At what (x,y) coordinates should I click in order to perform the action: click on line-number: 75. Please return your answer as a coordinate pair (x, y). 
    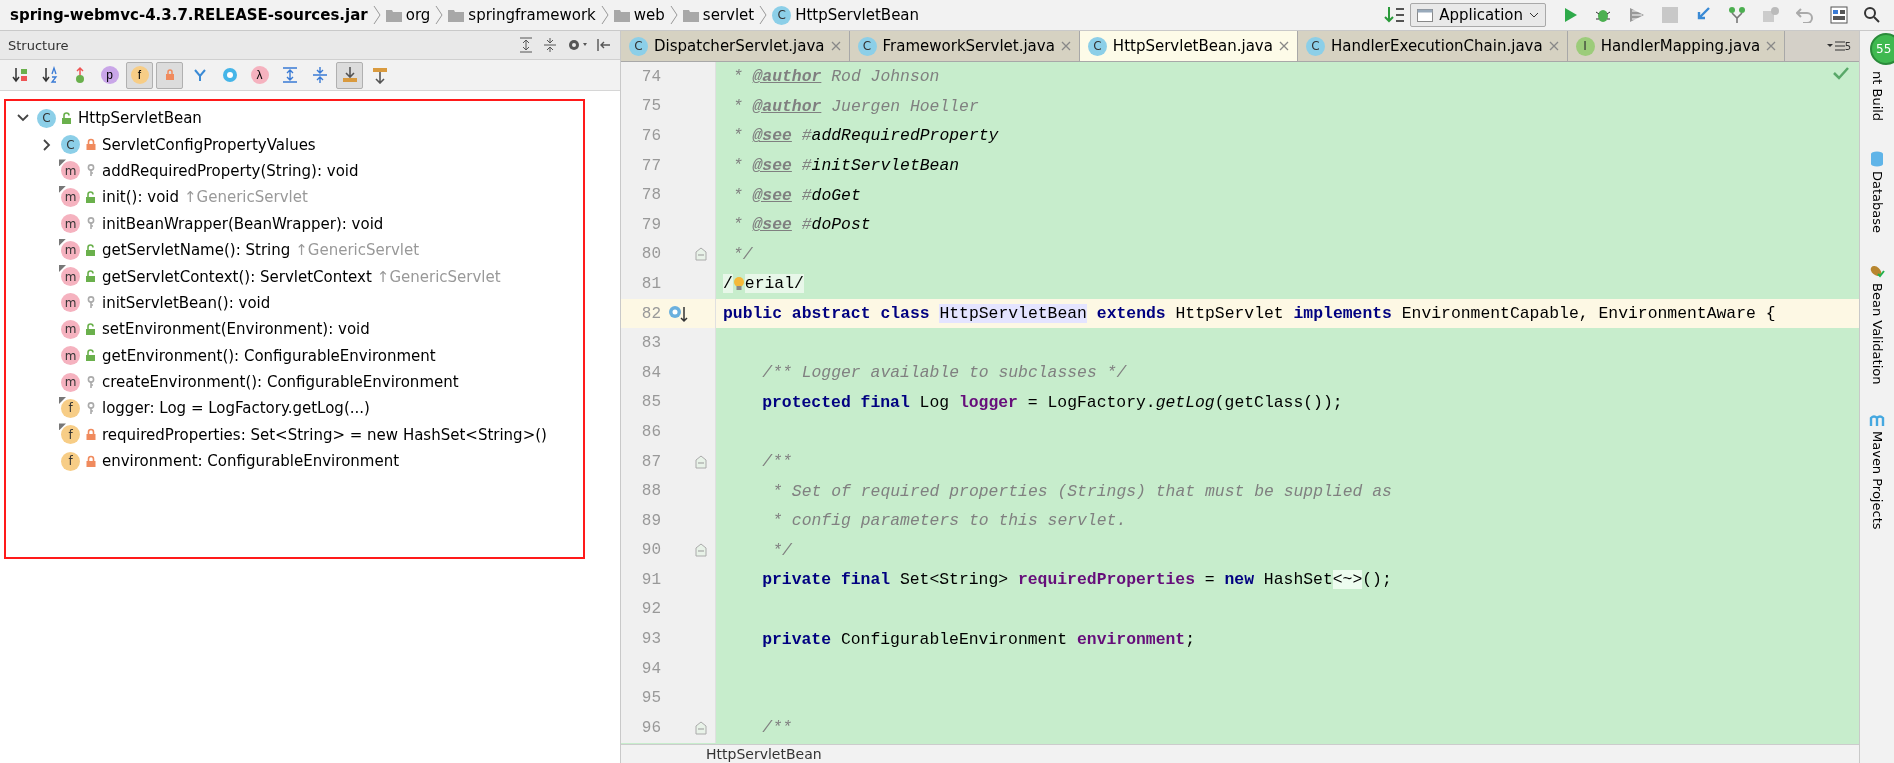
    Looking at the image, I should click on (650, 106).